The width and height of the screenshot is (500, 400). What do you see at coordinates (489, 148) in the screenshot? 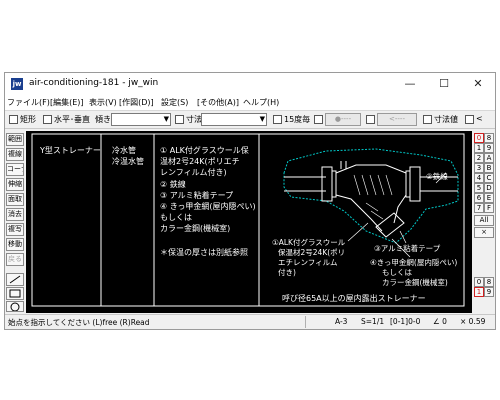
I see `layer-button-9: 9` at bounding box center [489, 148].